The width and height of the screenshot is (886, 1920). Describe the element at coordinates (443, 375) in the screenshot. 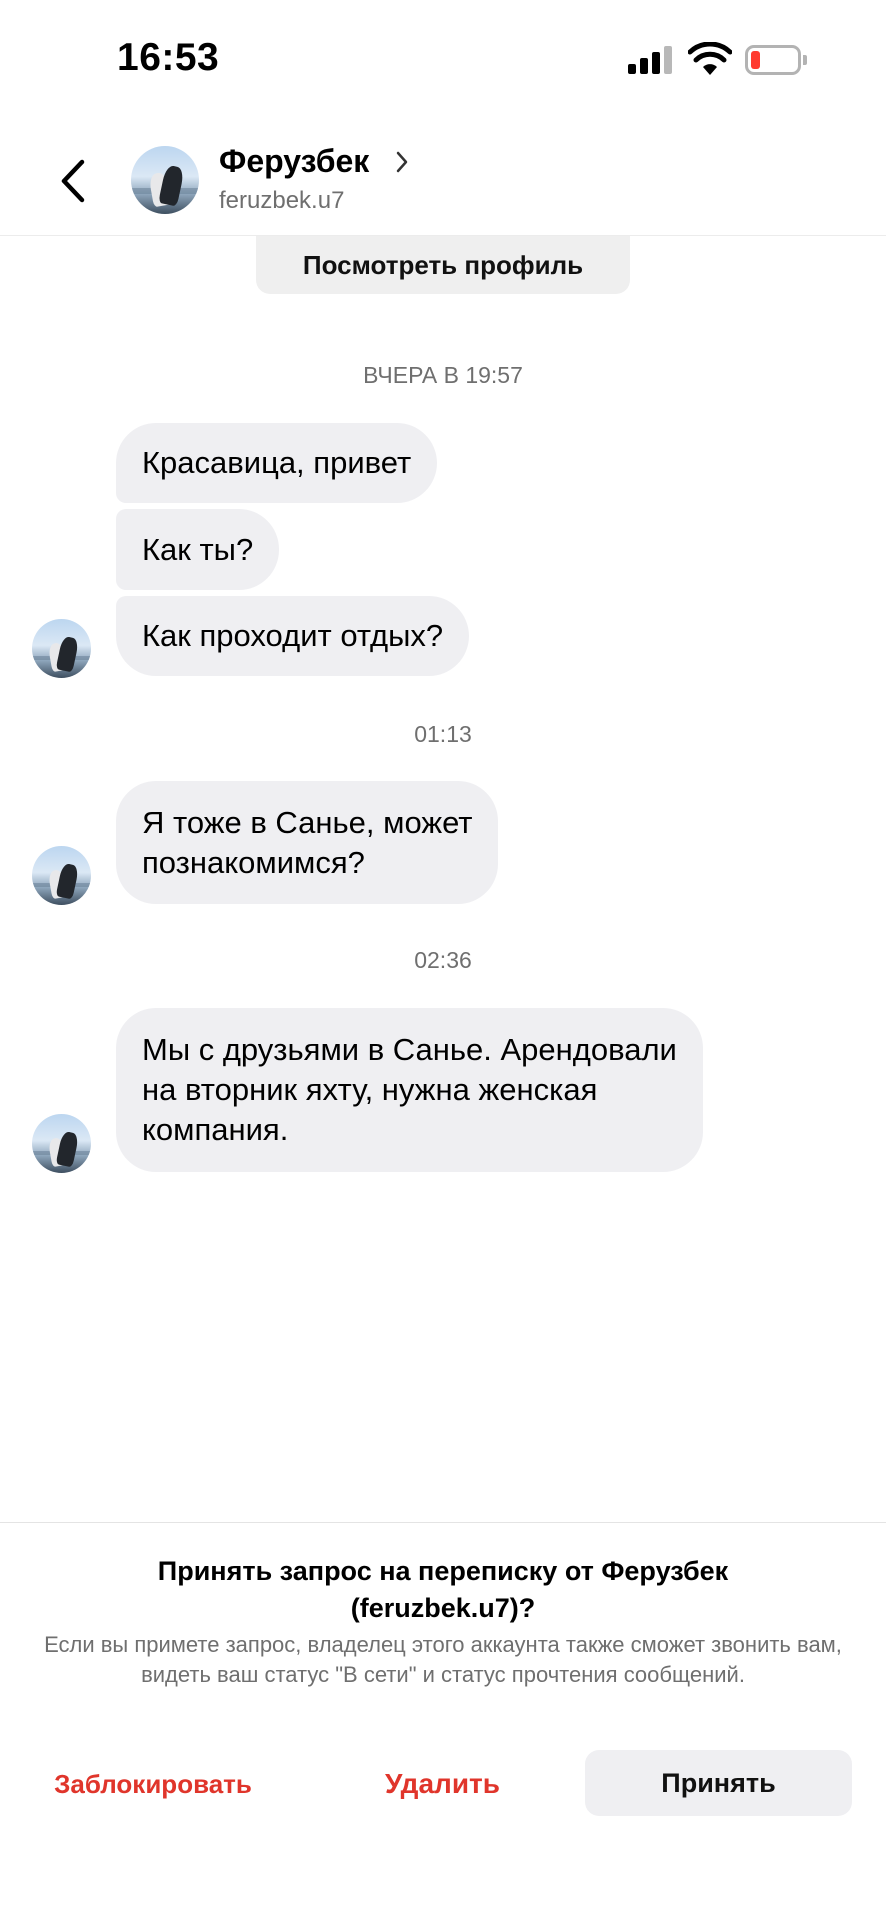

I see `timestamp: ВЧЕРА В 19:57` at that location.